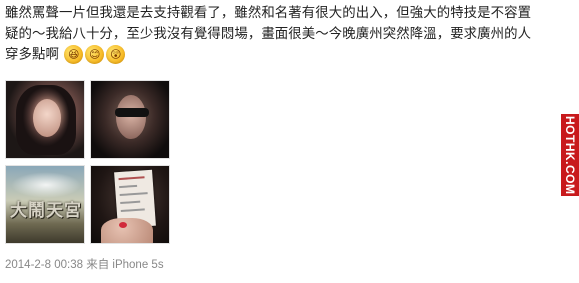  What do you see at coordinates (130, 204) in the screenshot?
I see `photo-cinema-ticket` at bounding box center [130, 204].